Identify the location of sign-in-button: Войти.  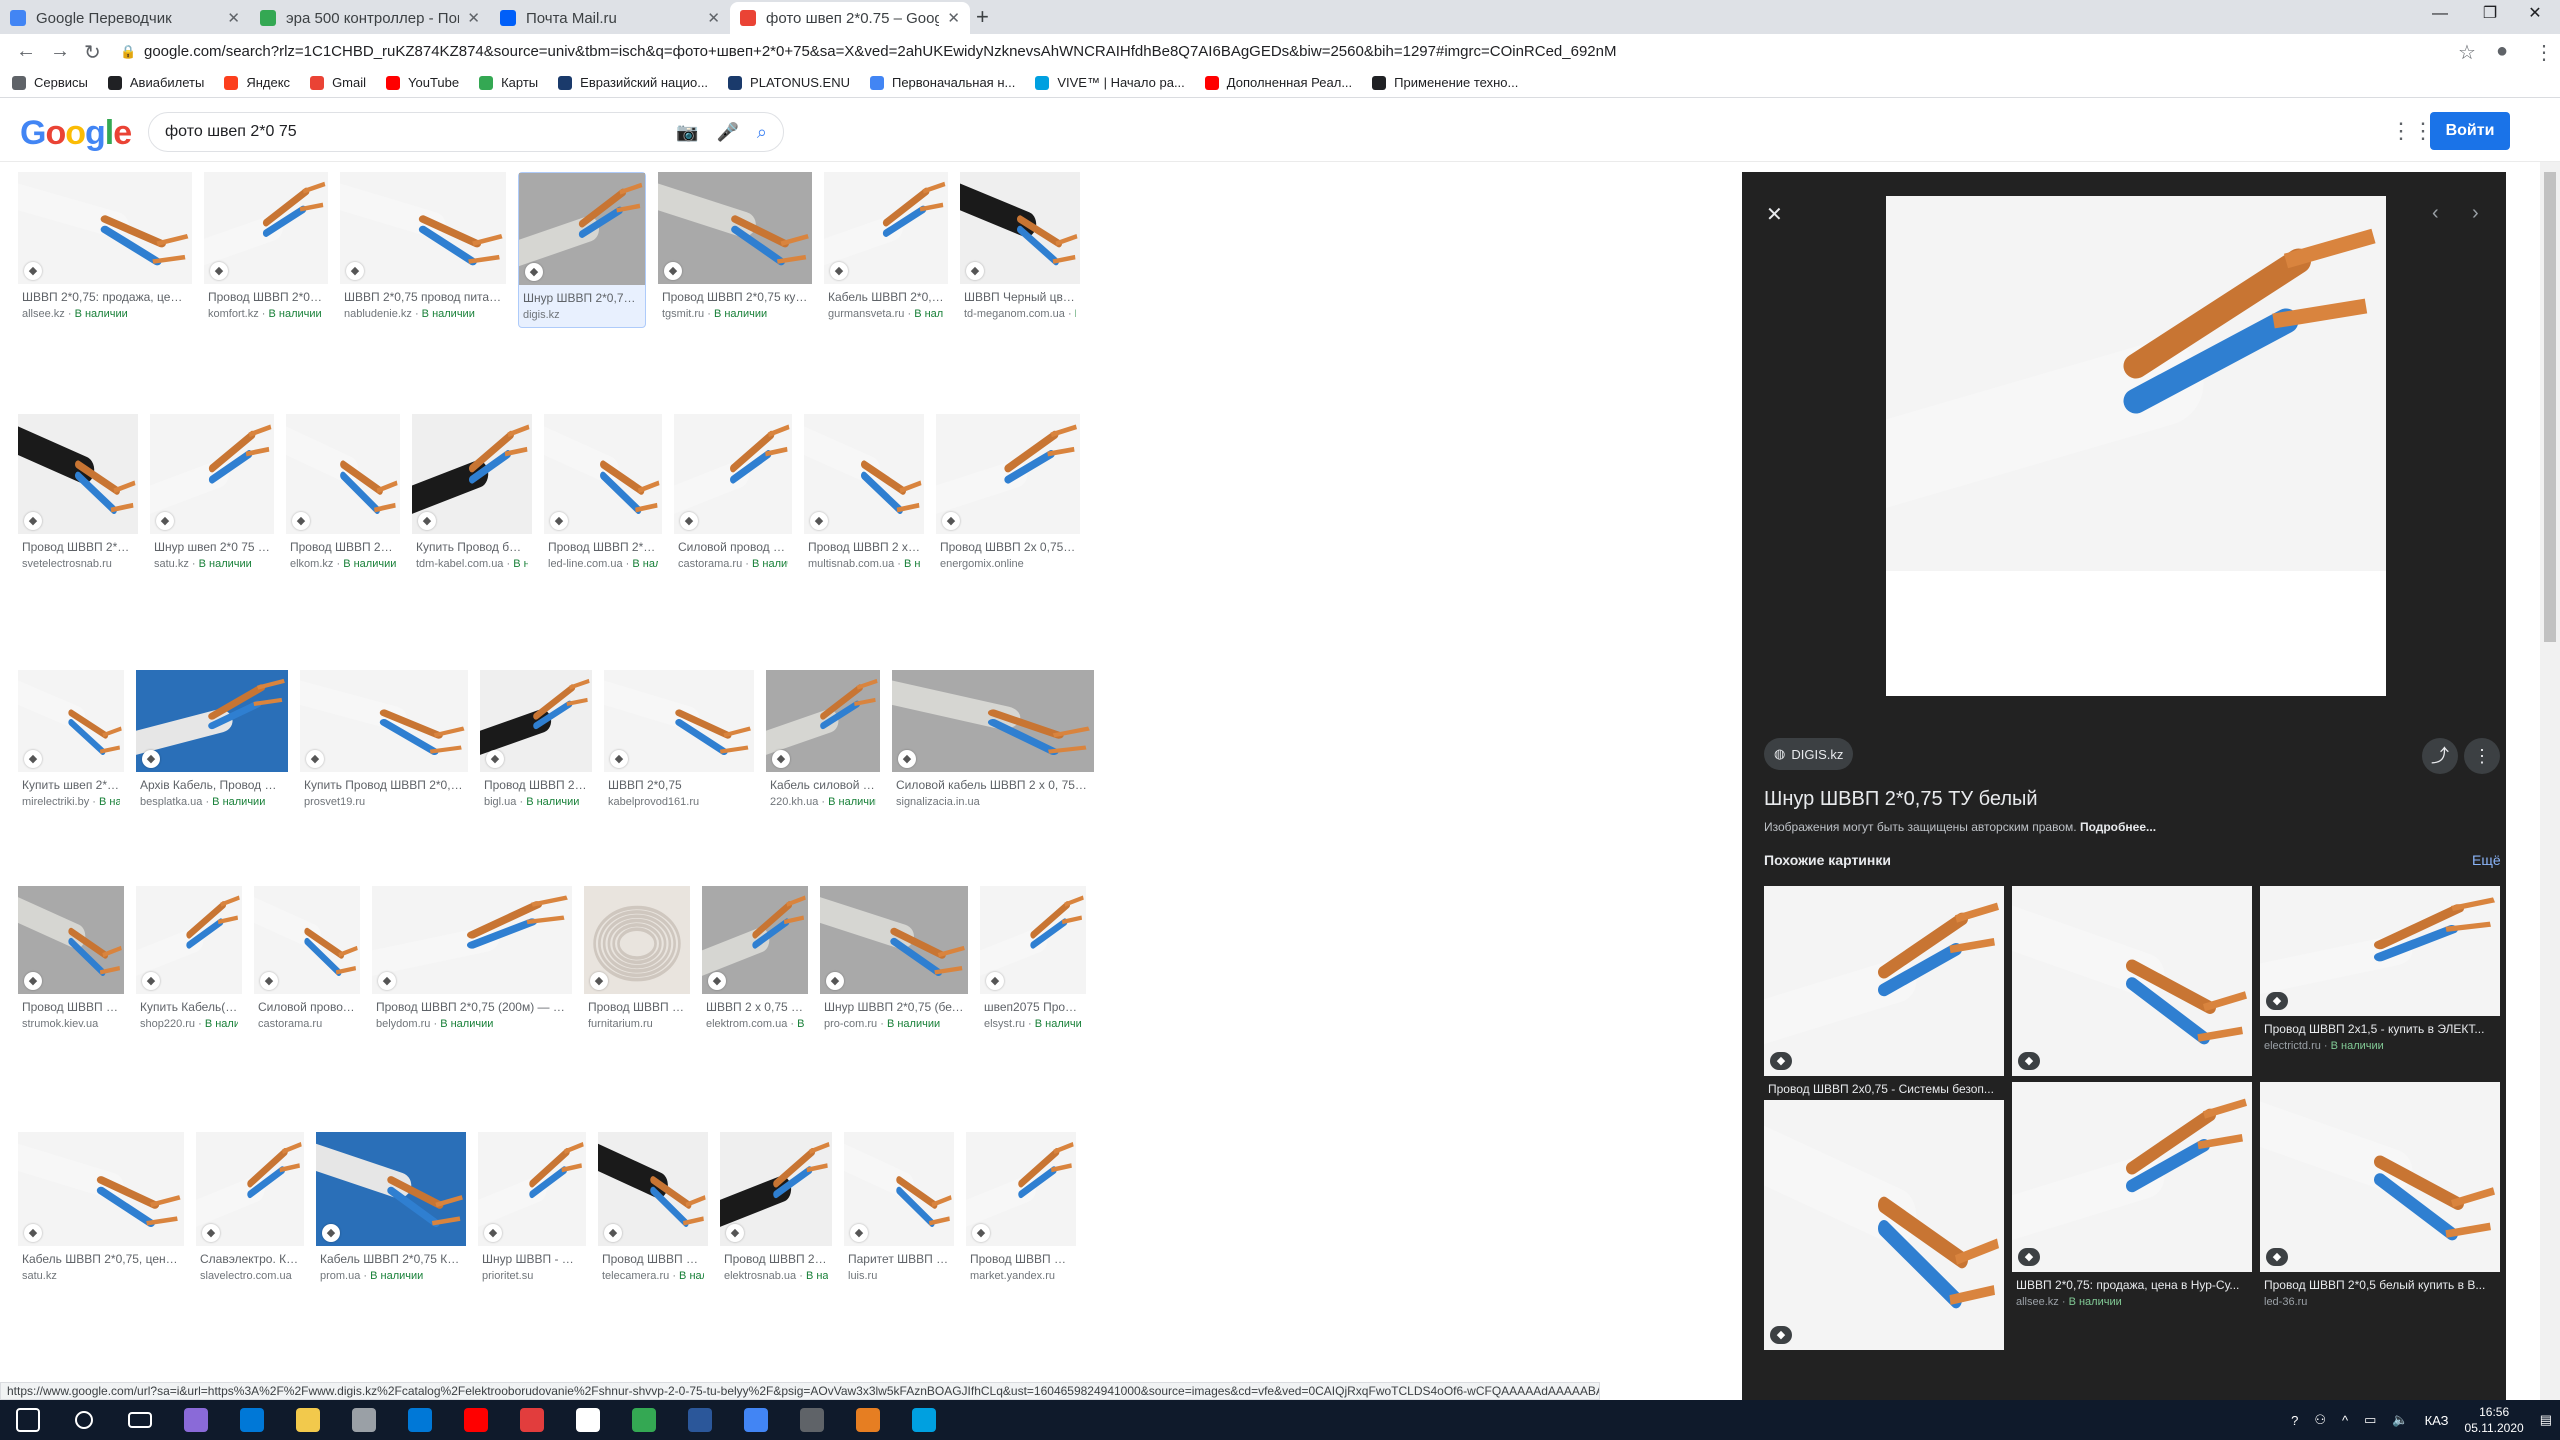
(2470, 131).